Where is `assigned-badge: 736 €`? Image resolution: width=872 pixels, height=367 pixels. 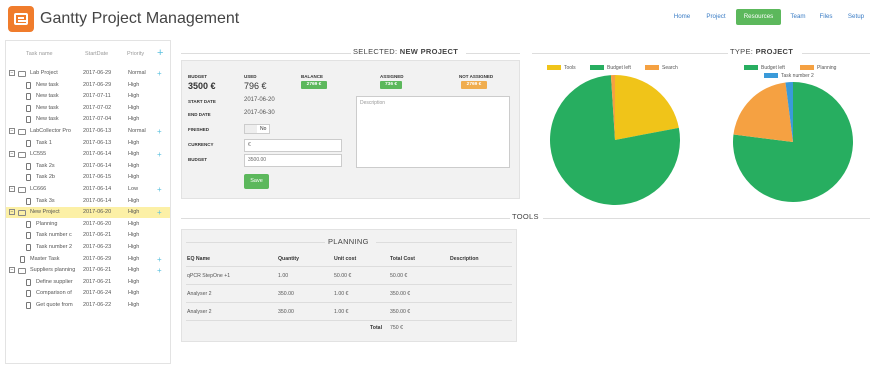
assigned-badge: 736 € is located at coordinates (391, 85).